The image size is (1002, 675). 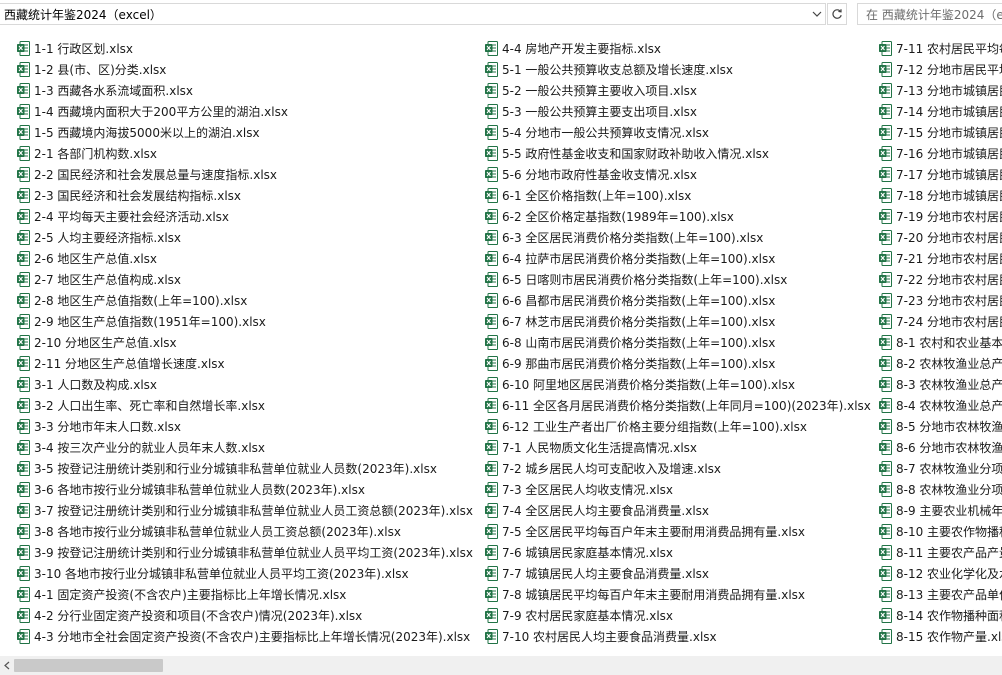 What do you see at coordinates (676, 636) in the screenshot?
I see `file-item: 7-10 农村居民人均主要食品消费量.xlsx` at bounding box center [676, 636].